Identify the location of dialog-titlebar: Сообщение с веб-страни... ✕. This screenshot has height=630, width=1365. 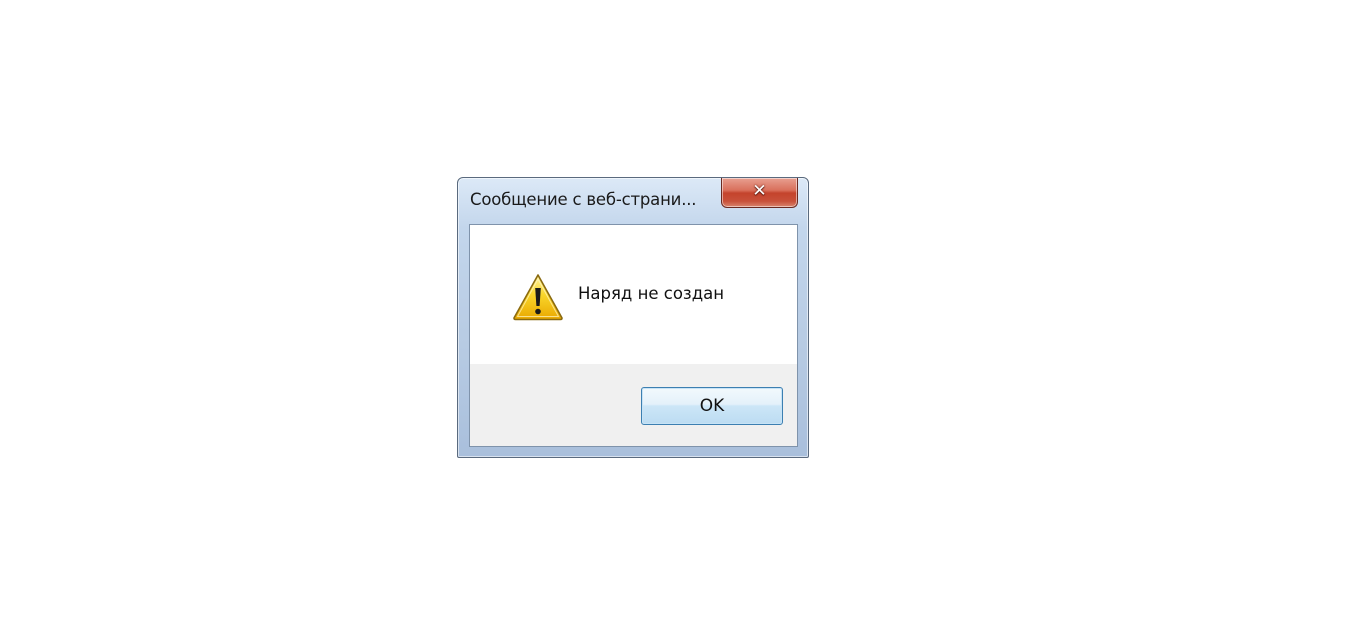
(633, 201).